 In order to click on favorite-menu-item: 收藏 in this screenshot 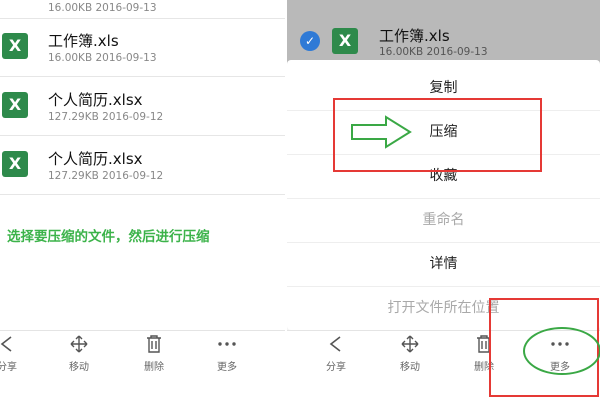, I will do `click(443, 176)`.